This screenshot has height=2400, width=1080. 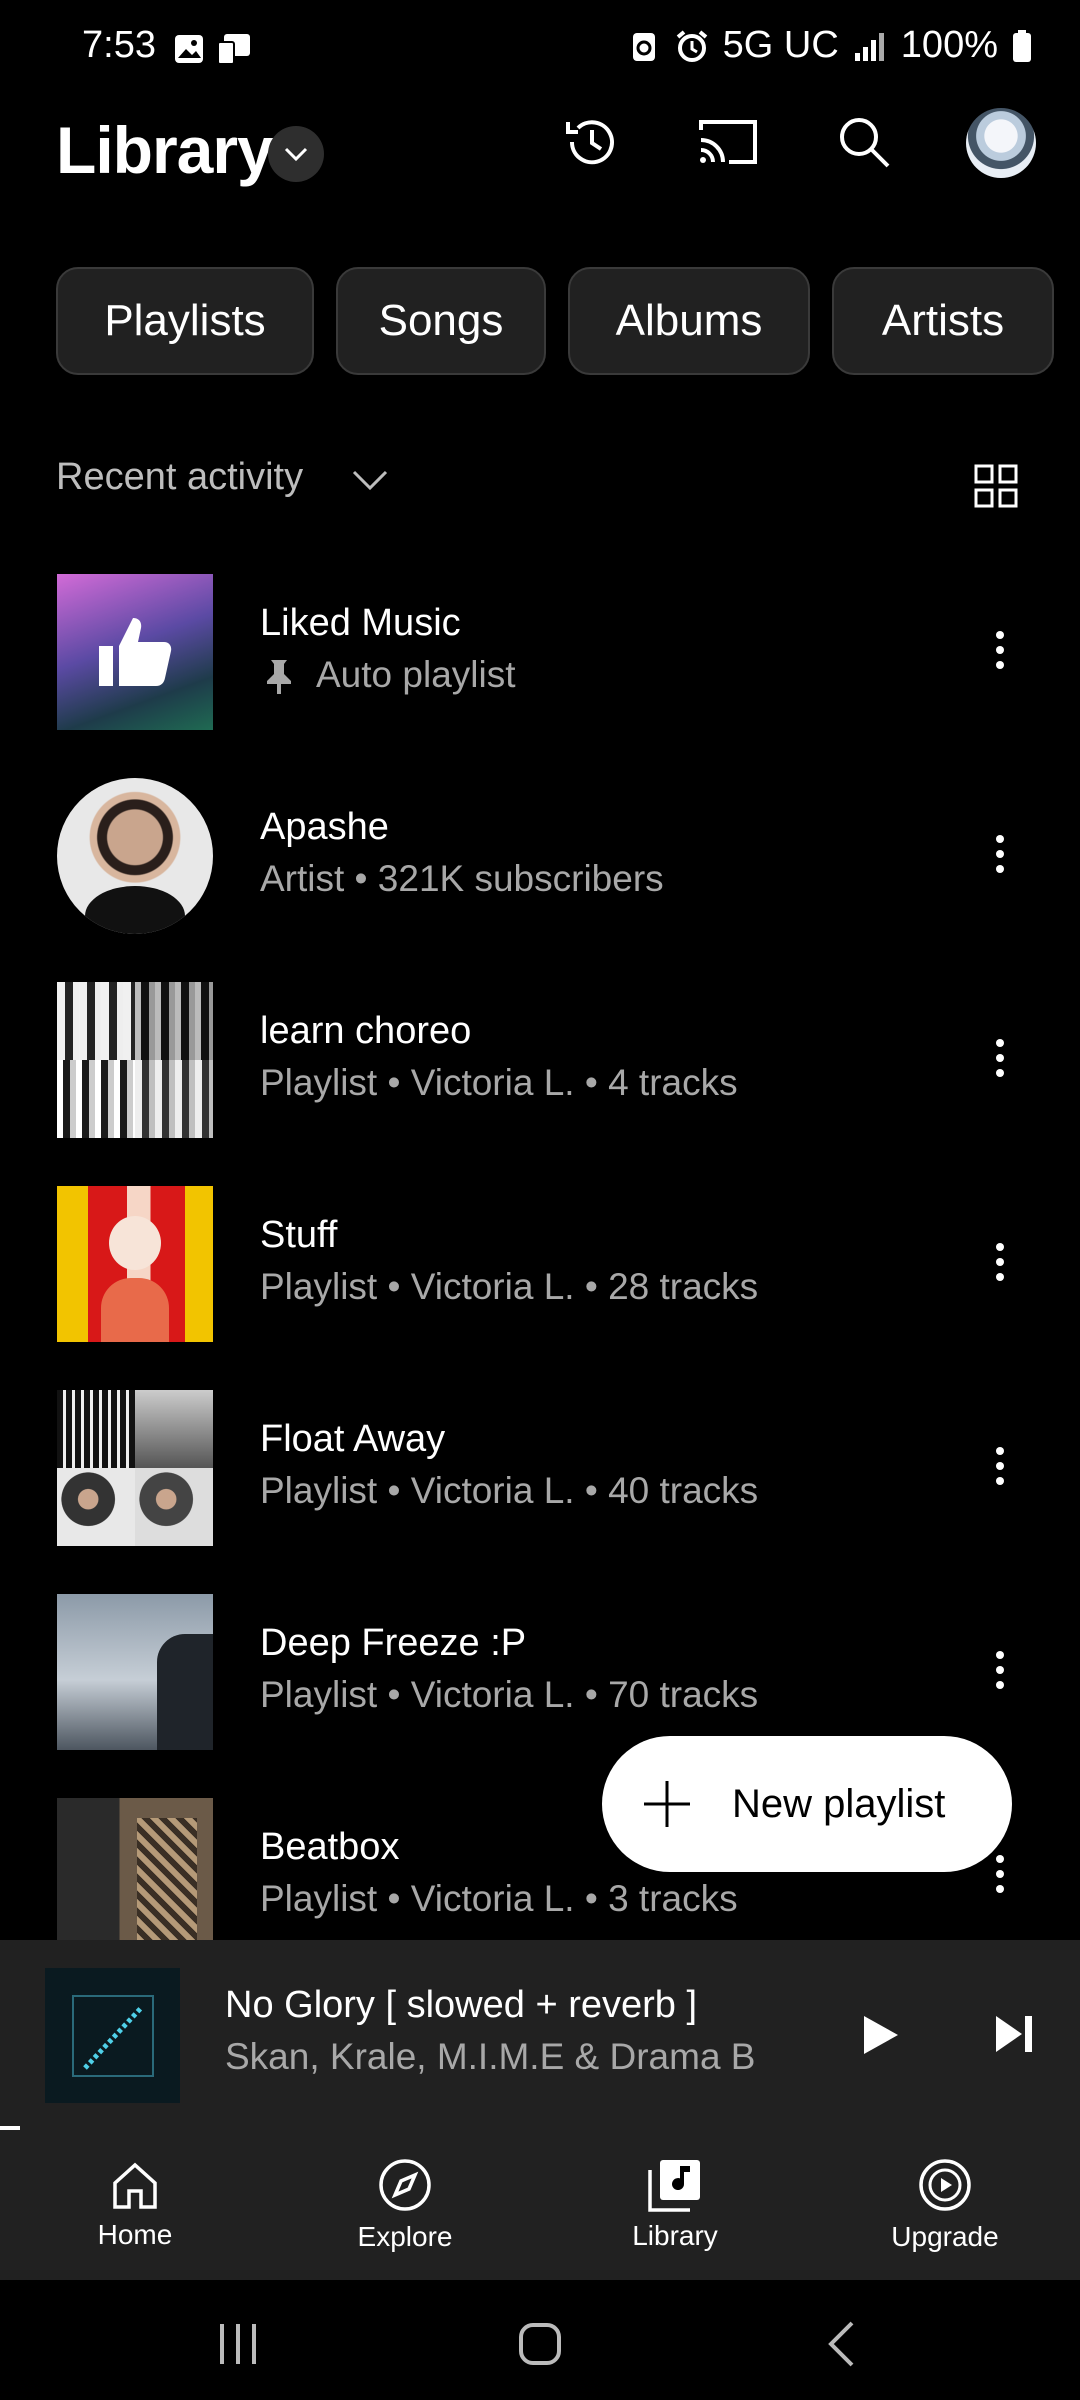 I want to click on gallery-notification-icon, so click(x=189, y=49).